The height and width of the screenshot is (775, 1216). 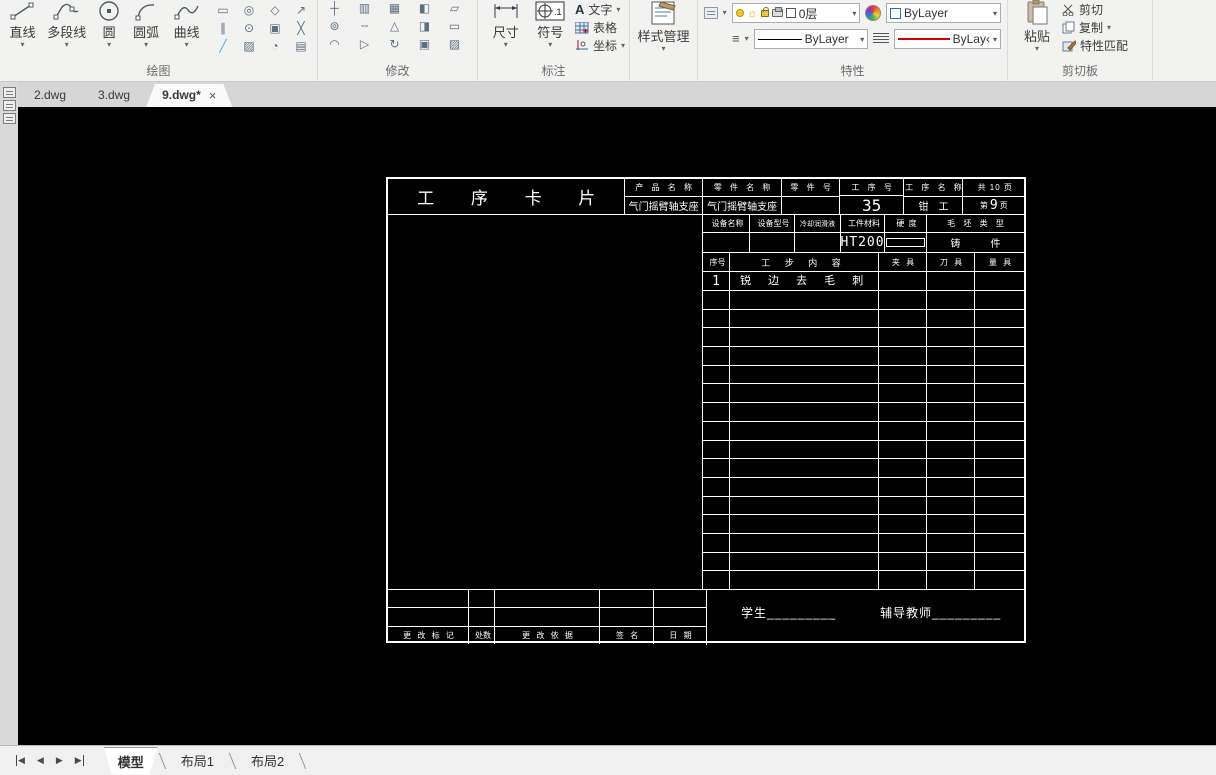 I want to click on scissors-icon, so click(x=1068, y=10).